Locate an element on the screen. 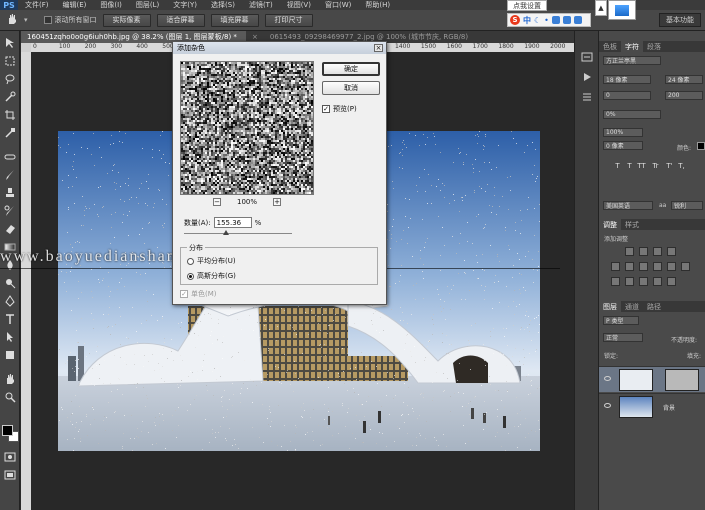 The height and width of the screenshot is (510, 705). tab-character: 字符 is located at coordinates (632, 46).